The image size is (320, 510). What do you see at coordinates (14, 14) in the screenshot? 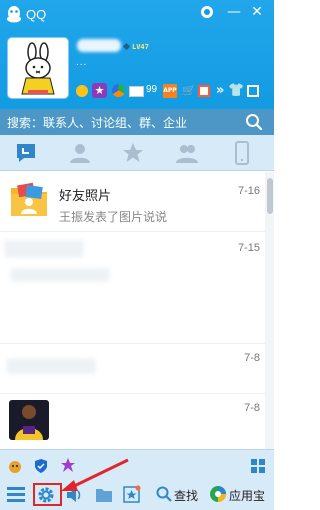
I see `qq-penguin-icon` at bounding box center [14, 14].